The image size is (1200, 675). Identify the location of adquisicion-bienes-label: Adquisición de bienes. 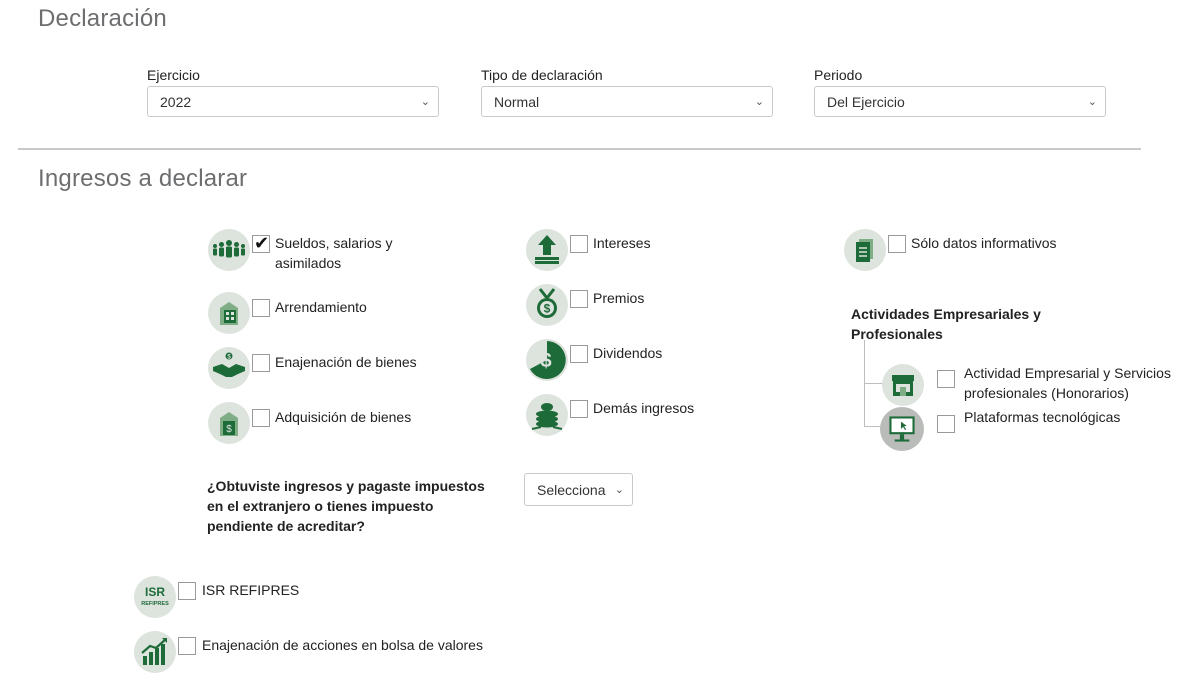
(343, 417).